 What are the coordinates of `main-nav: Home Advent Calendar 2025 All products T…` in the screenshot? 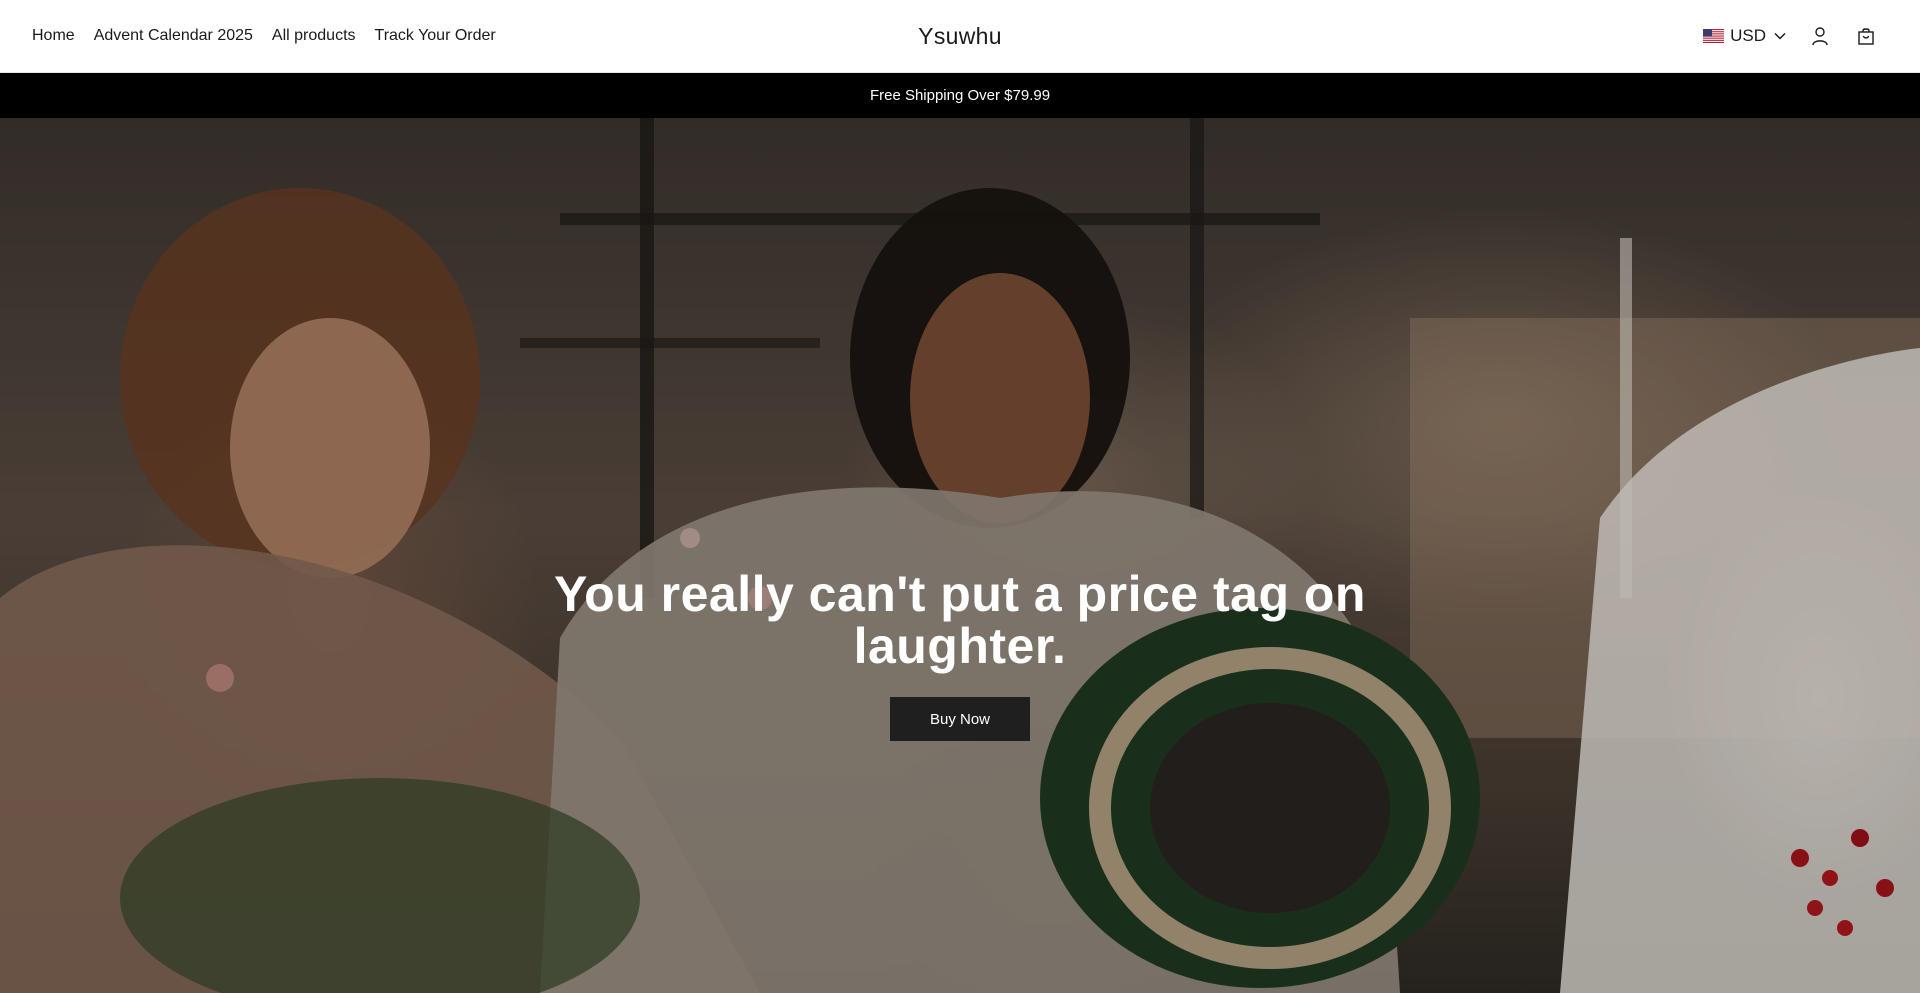 It's located at (264, 36).